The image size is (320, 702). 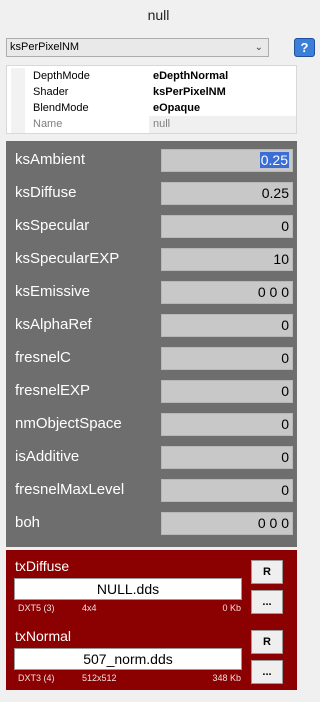 What do you see at coordinates (68, 423) in the screenshot?
I see `param-label: nmObjectSpace` at bounding box center [68, 423].